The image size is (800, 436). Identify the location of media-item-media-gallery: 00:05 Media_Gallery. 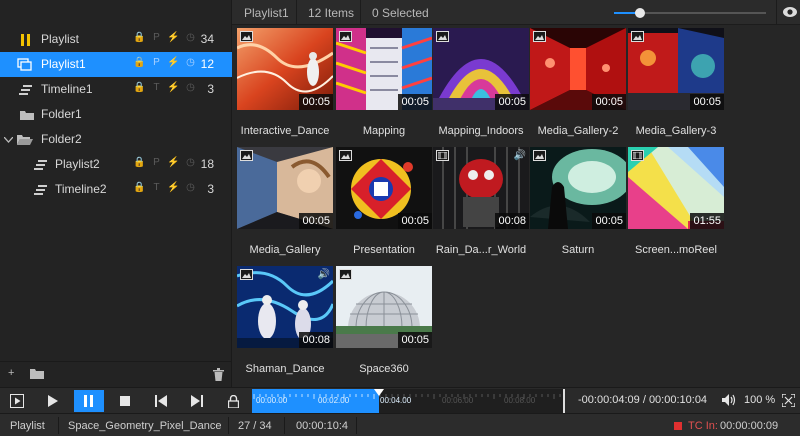
(285, 204).